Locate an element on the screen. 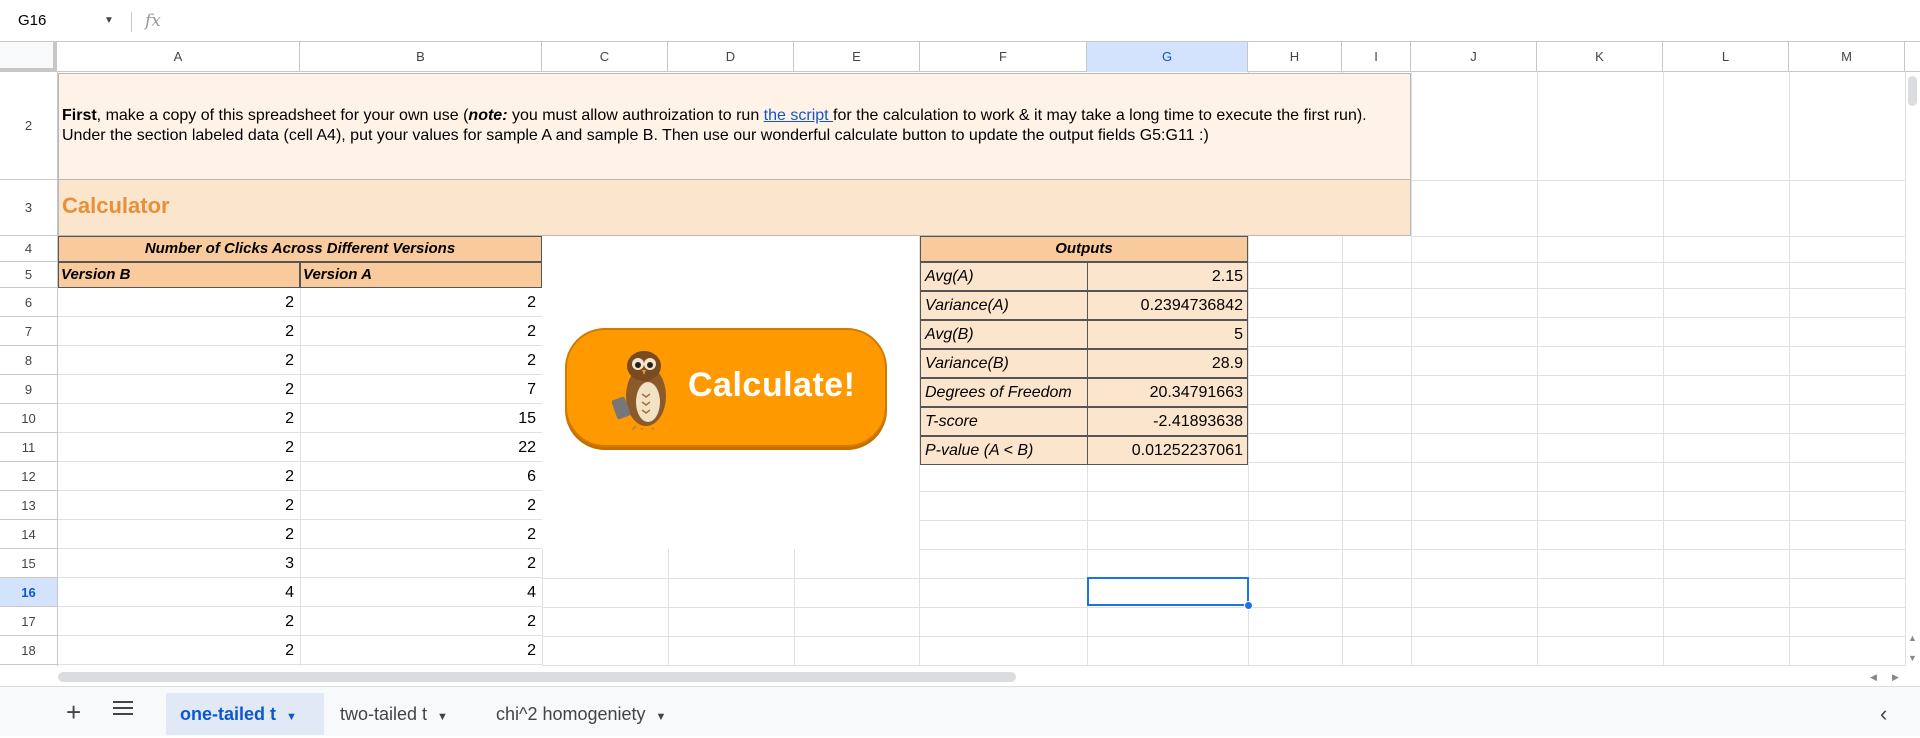  output-value: 0.2394736842 is located at coordinates (1167, 305).